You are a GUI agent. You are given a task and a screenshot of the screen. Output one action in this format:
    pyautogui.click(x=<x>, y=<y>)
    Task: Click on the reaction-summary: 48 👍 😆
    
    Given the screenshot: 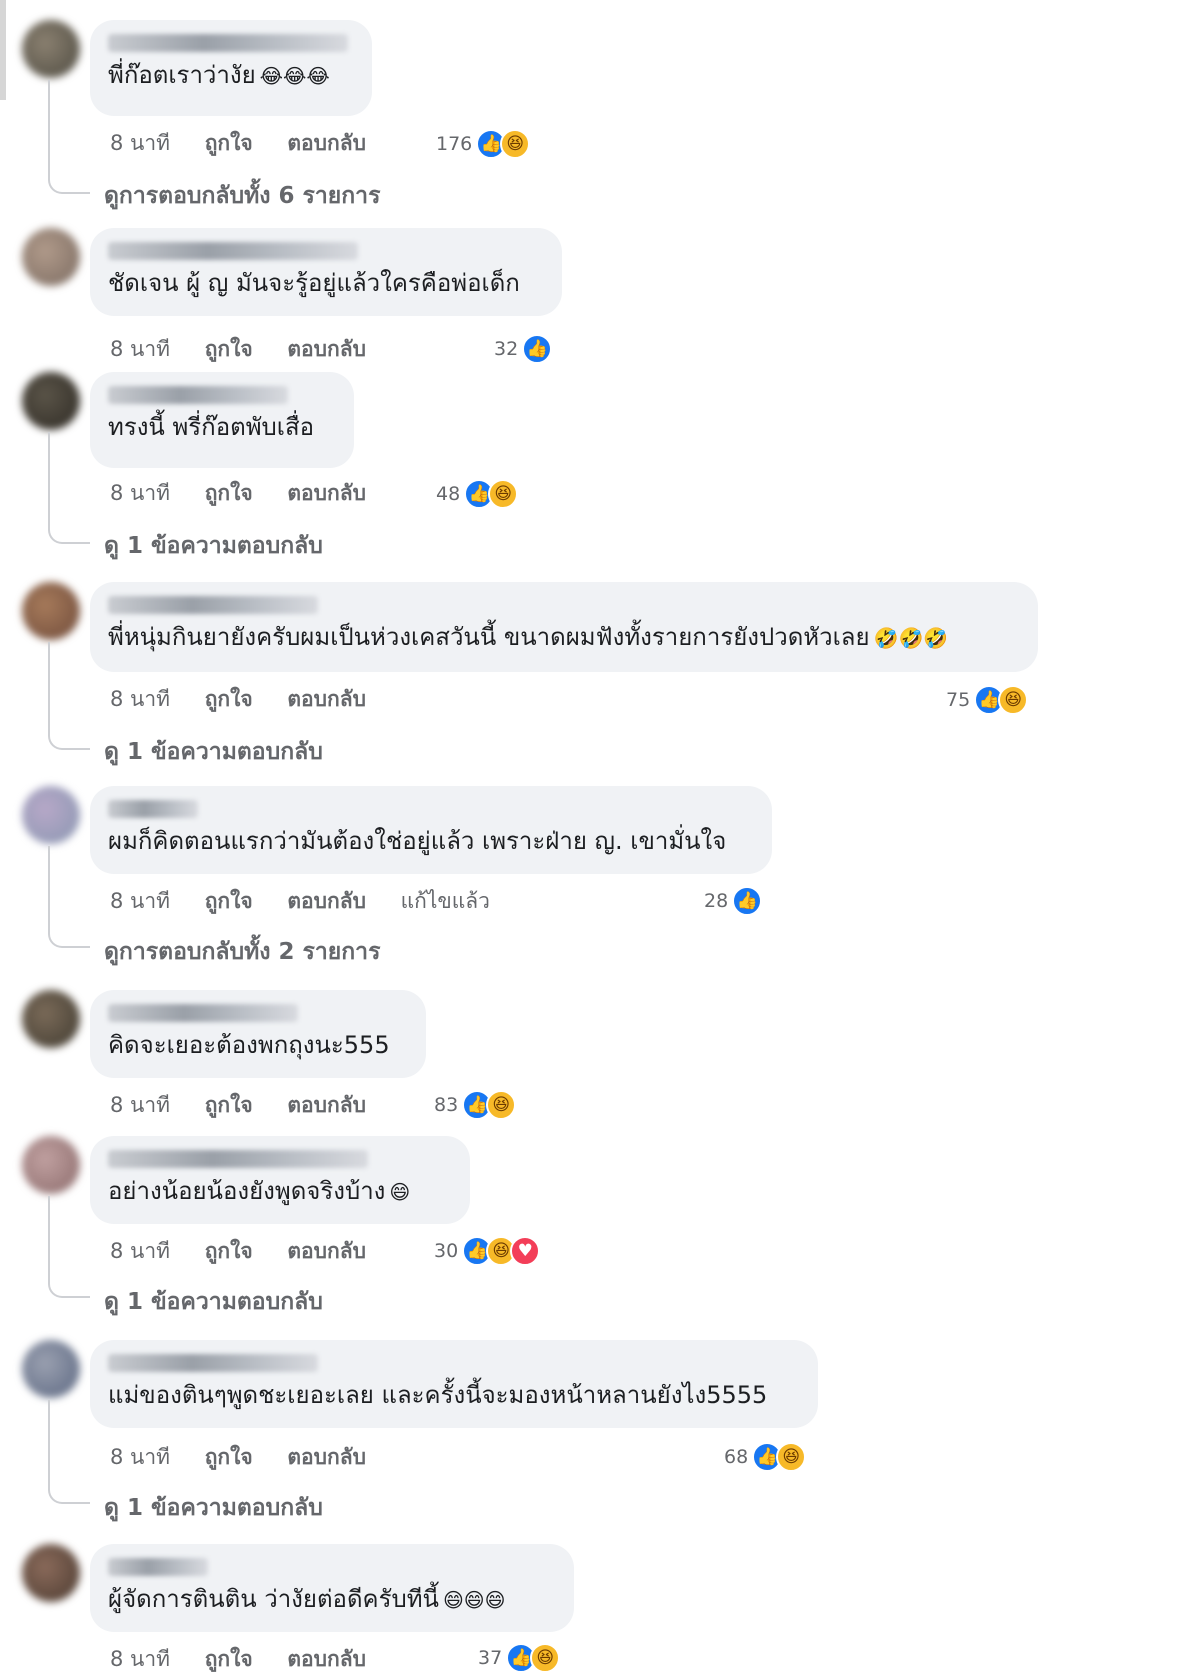 What is the action you would take?
    pyautogui.click(x=477, y=494)
    